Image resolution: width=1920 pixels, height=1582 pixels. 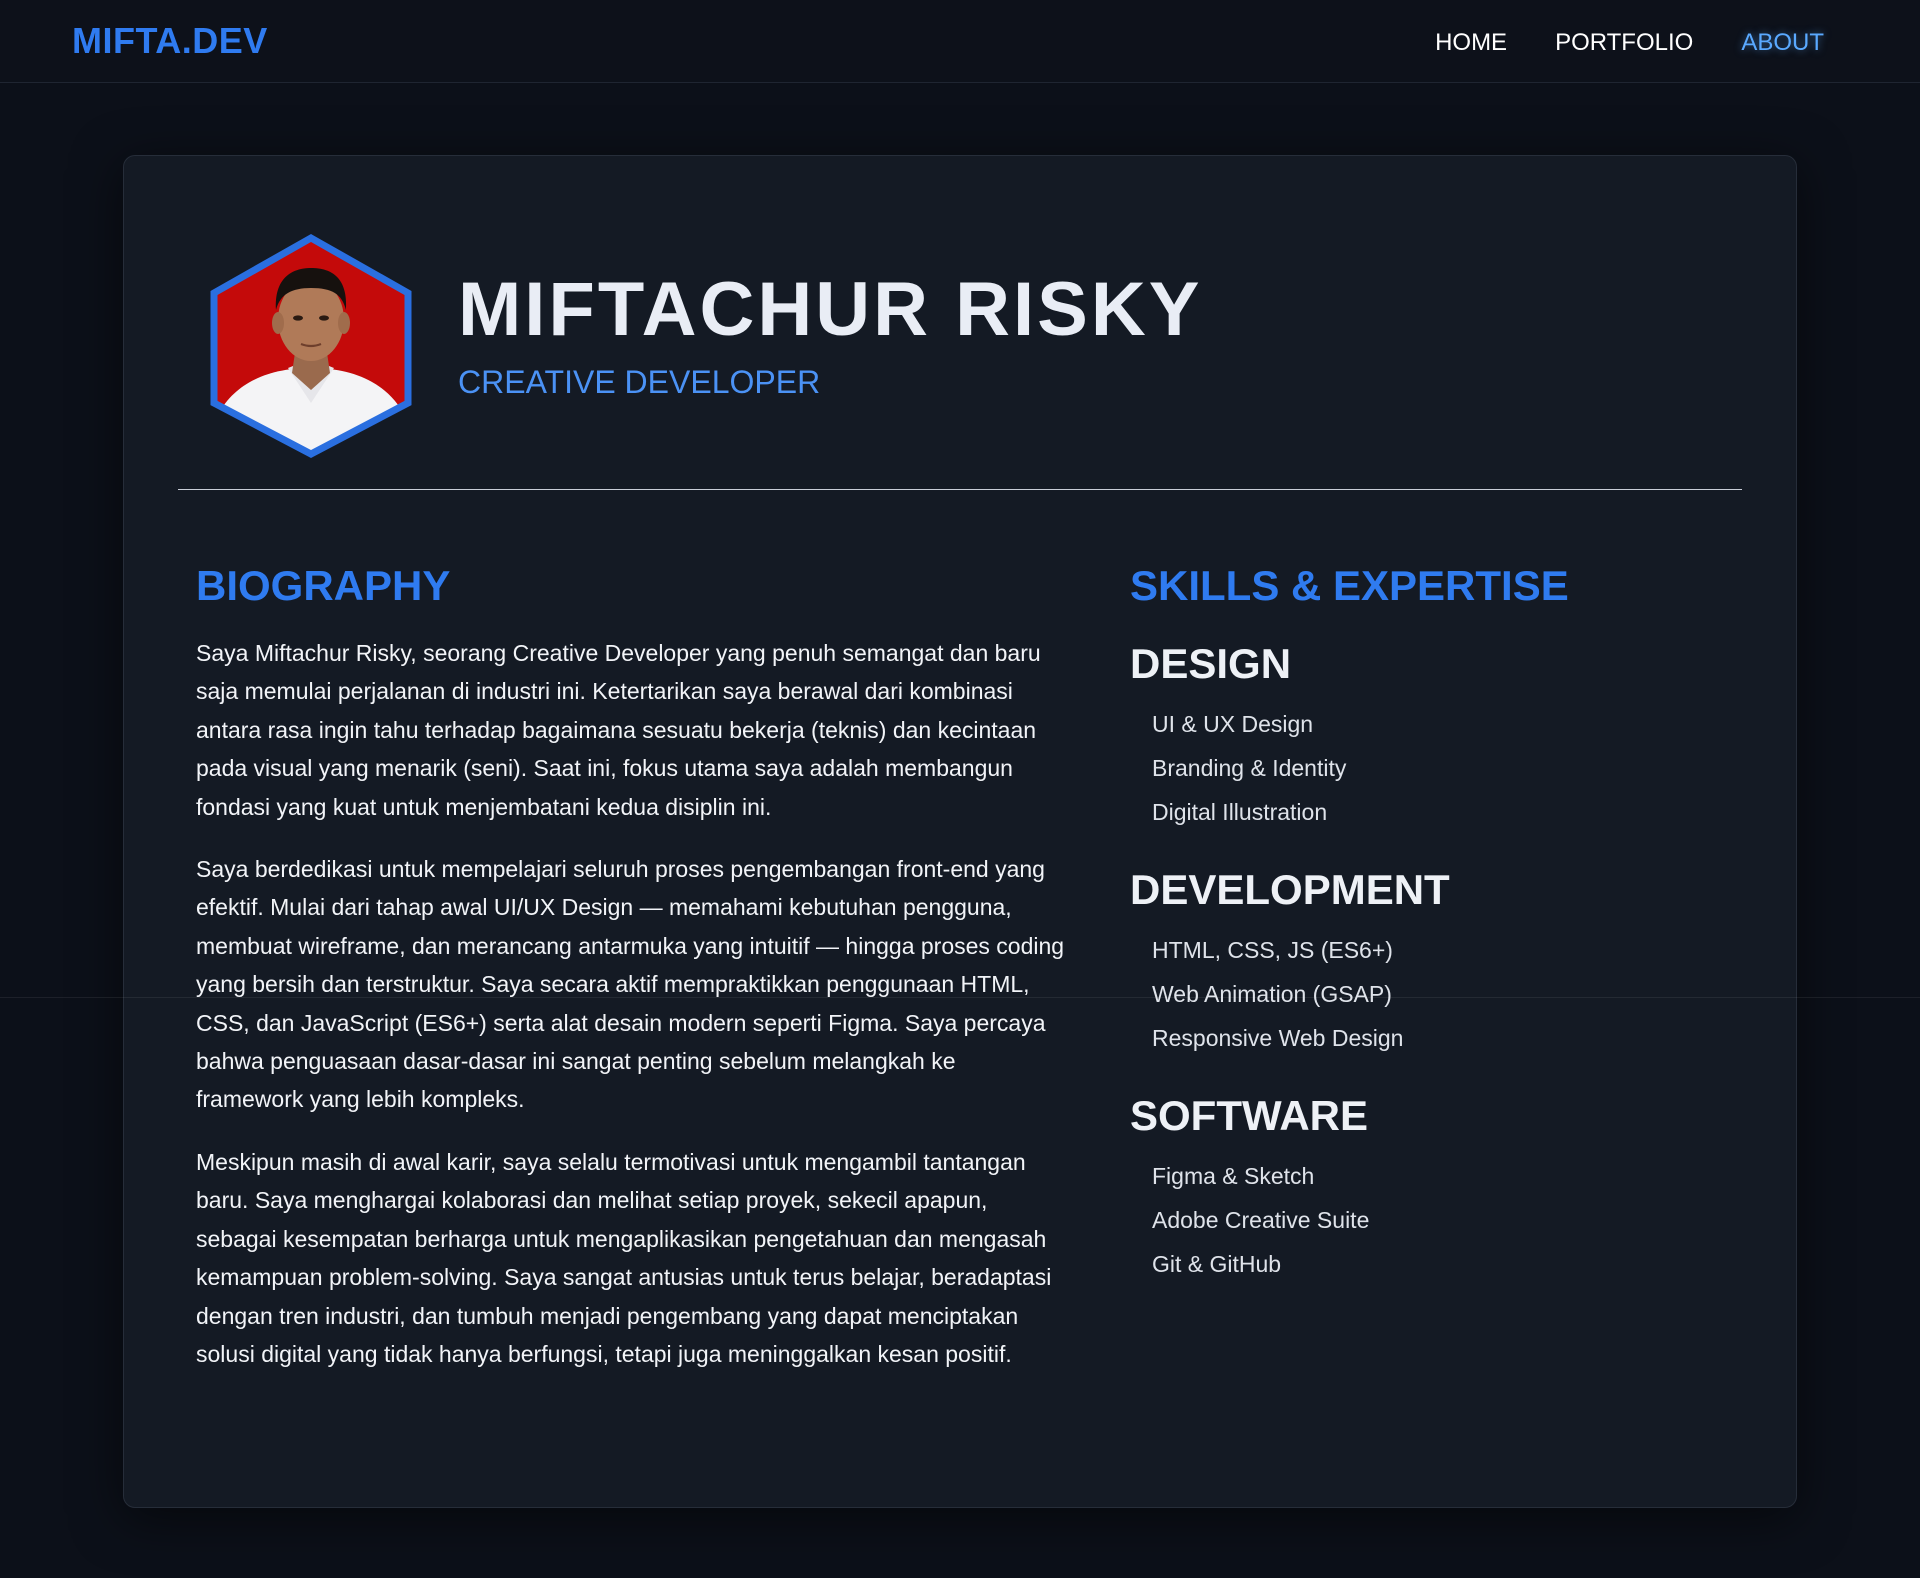 I want to click on nav-link-portfolio: PORTFOLIO, so click(x=1624, y=43).